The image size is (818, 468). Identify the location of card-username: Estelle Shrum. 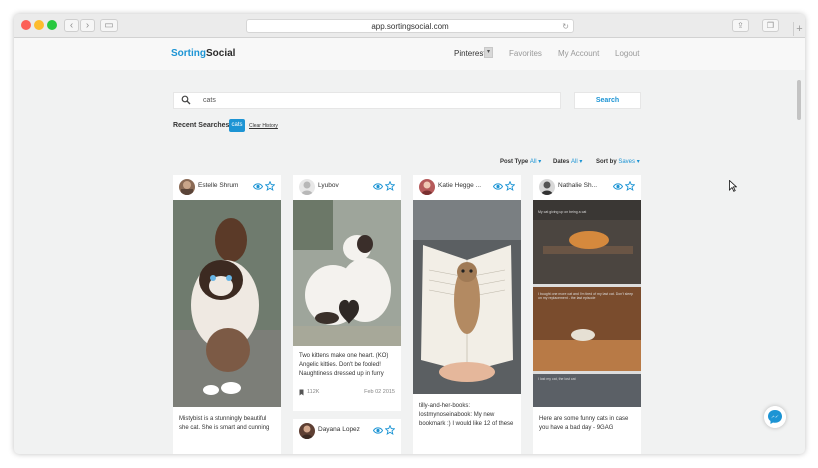
(218, 185).